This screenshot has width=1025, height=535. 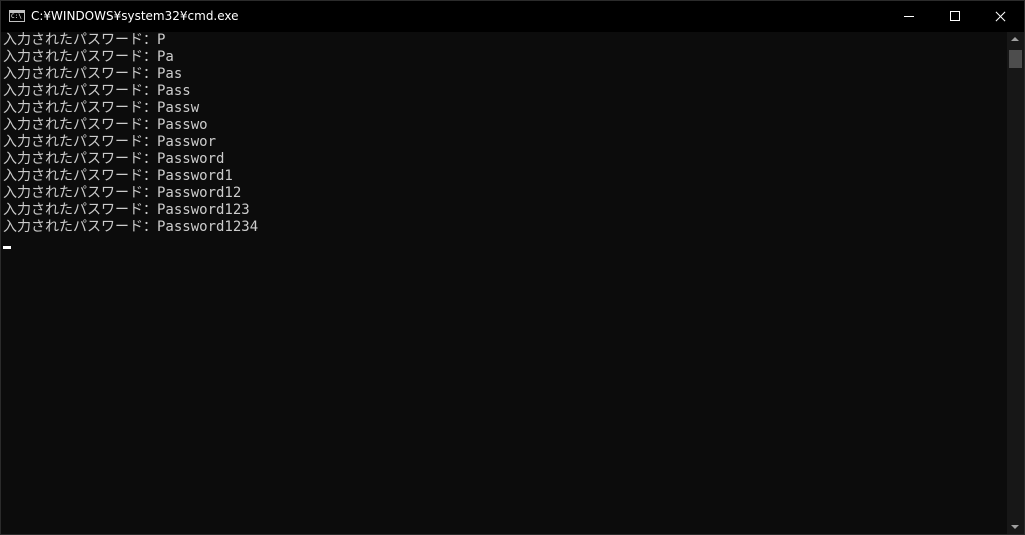 I want to click on window-controls, so click(x=955, y=16).